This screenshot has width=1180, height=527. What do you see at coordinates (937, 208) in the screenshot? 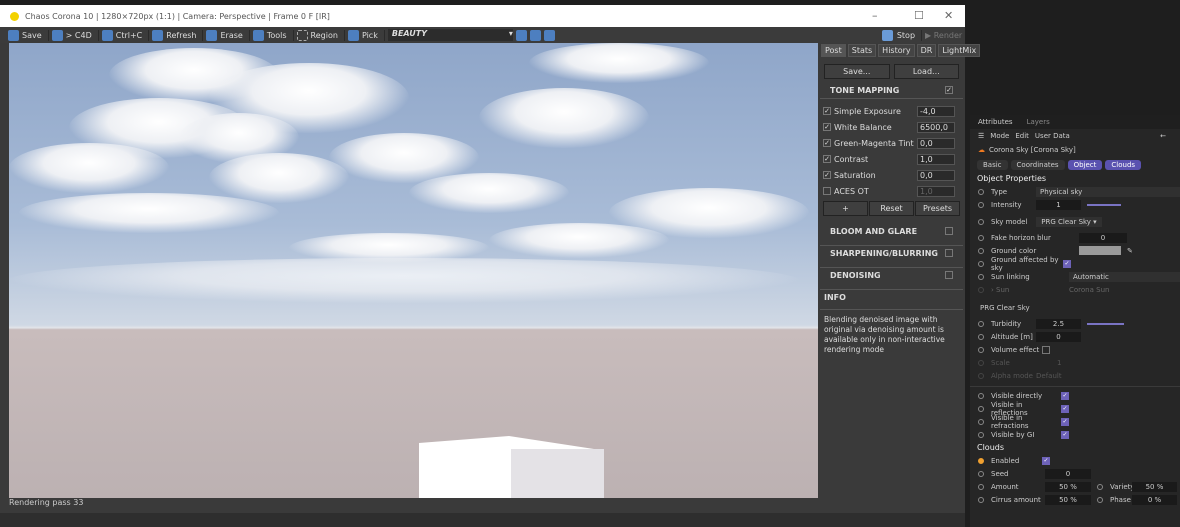
I see `presets-button: Presets` at bounding box center [937, 208].